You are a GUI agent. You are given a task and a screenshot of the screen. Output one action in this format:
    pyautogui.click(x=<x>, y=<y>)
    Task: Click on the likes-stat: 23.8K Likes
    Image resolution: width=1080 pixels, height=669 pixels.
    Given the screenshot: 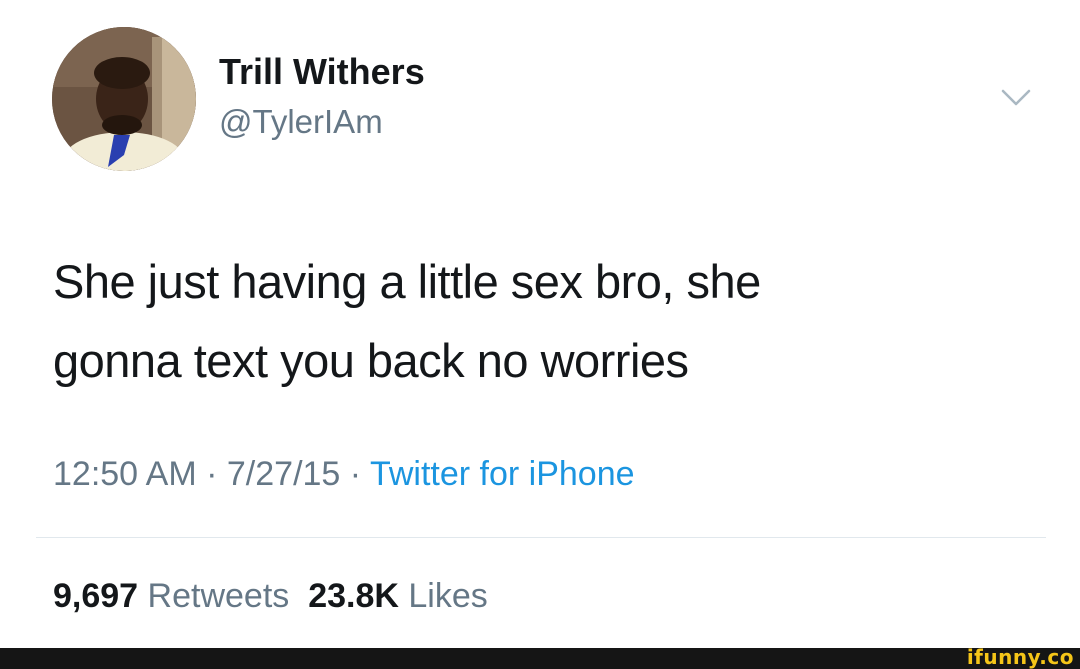 What is the action you would take?
    pyautogui.click(x=398, y=596)
    